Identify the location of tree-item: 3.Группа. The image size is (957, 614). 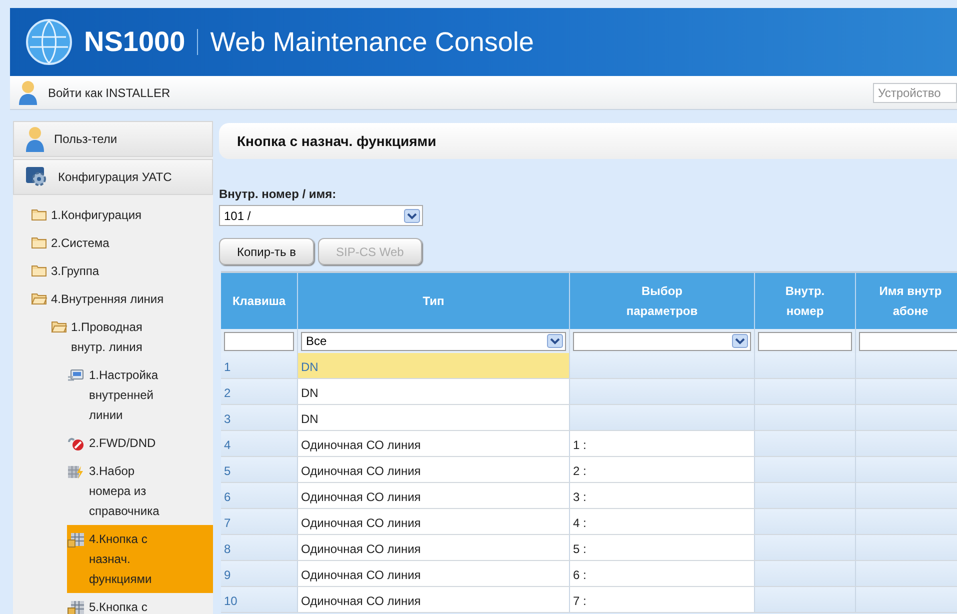
(113, 271).